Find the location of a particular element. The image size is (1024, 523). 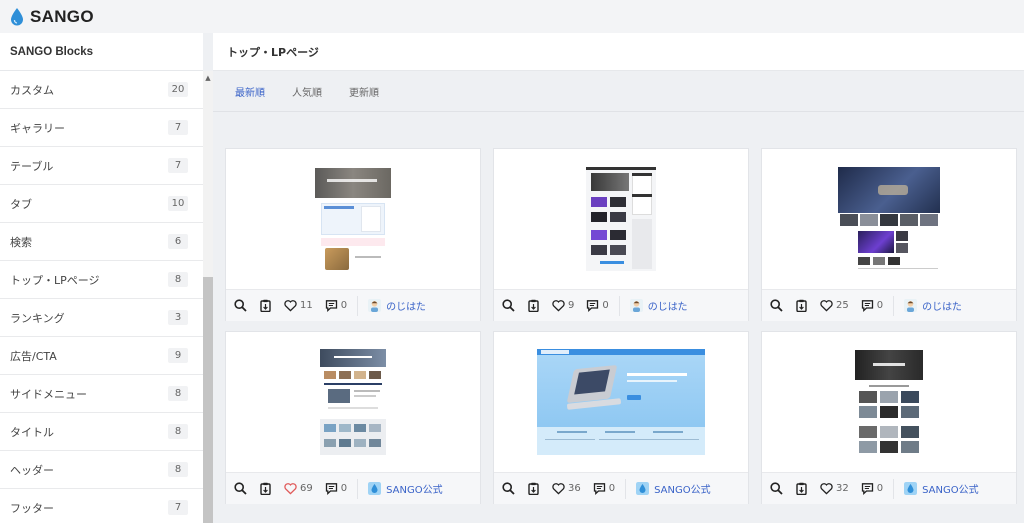

sidebar-title: SANGO Blocks is located at coordinates (101, 52).